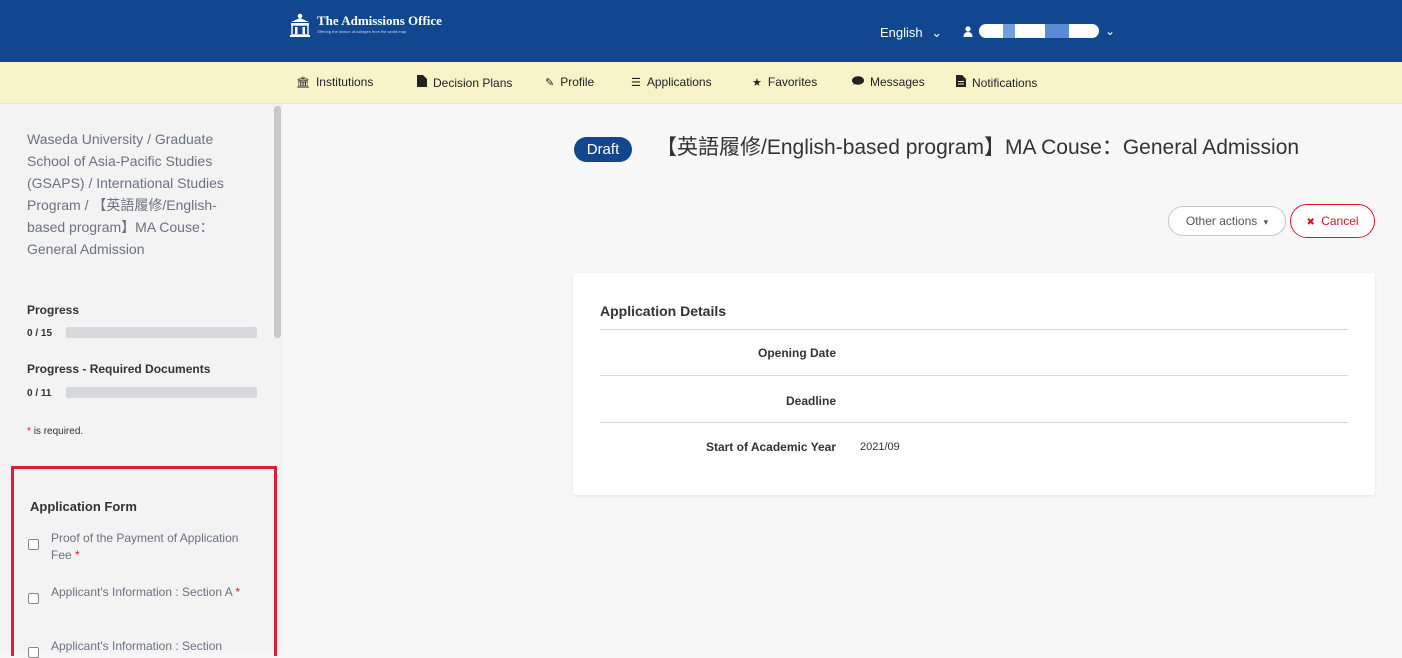 This screenshot has height=658, width=1402. Describe the element at coordinates (880, 447) in the screenshot. I see `academic-year-value: 2021/09` at that location.